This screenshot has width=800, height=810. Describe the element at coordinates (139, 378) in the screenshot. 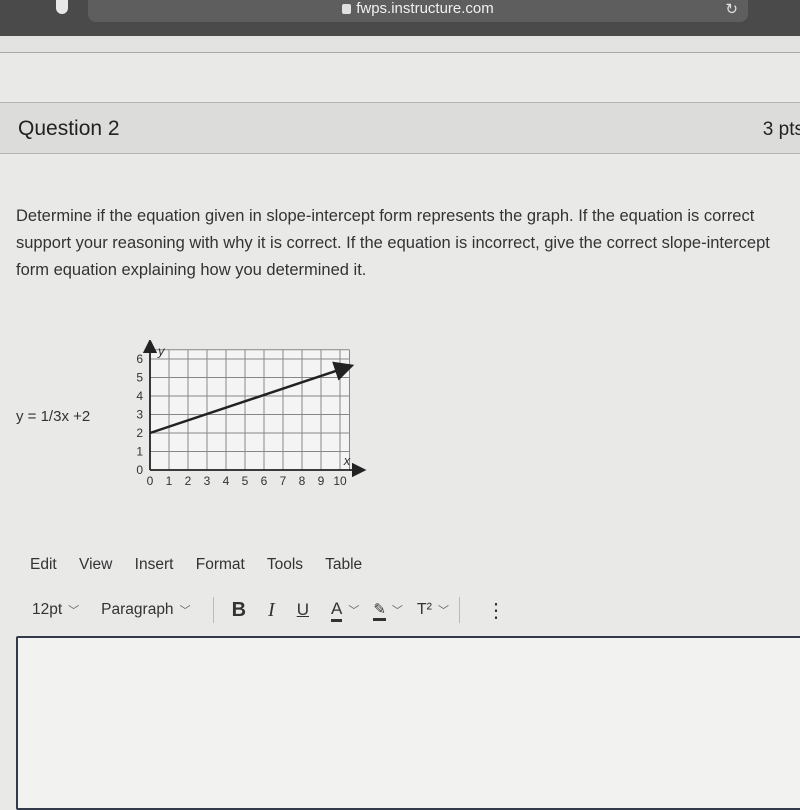

I see `y-tick-label: 5` at that location.